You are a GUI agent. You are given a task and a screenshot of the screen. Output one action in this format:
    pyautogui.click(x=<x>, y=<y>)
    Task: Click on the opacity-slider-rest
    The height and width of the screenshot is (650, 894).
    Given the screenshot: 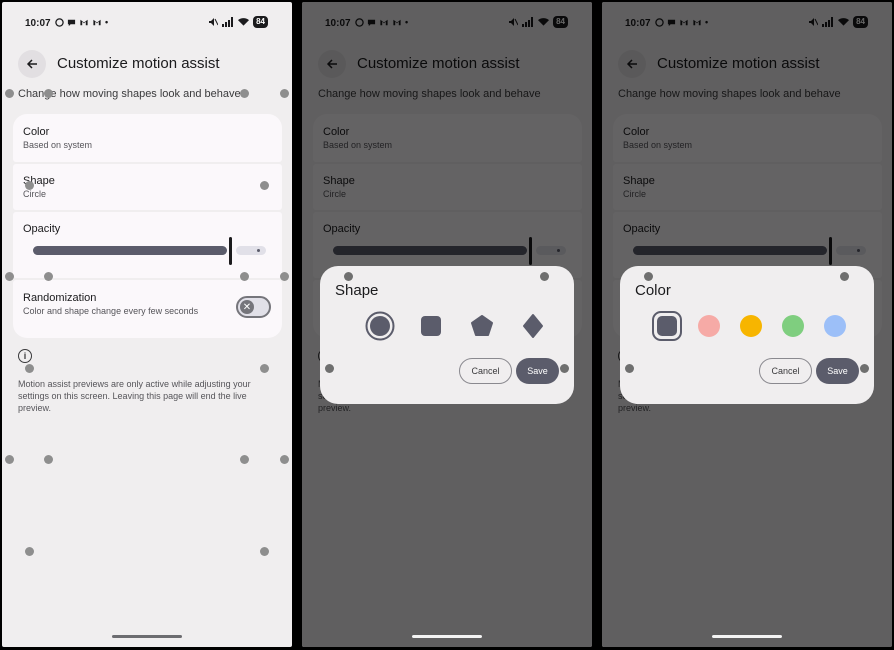 What is the action you would take?
    pyautogui.click(x=251, y=250)
    